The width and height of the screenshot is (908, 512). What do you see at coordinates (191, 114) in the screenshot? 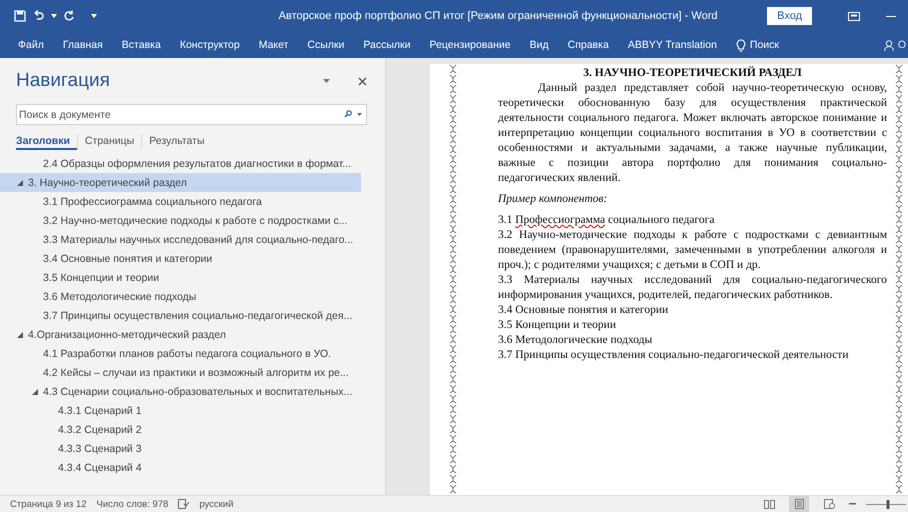
I see `search-field: Поиск в документе` at bounding box center [191, 114].